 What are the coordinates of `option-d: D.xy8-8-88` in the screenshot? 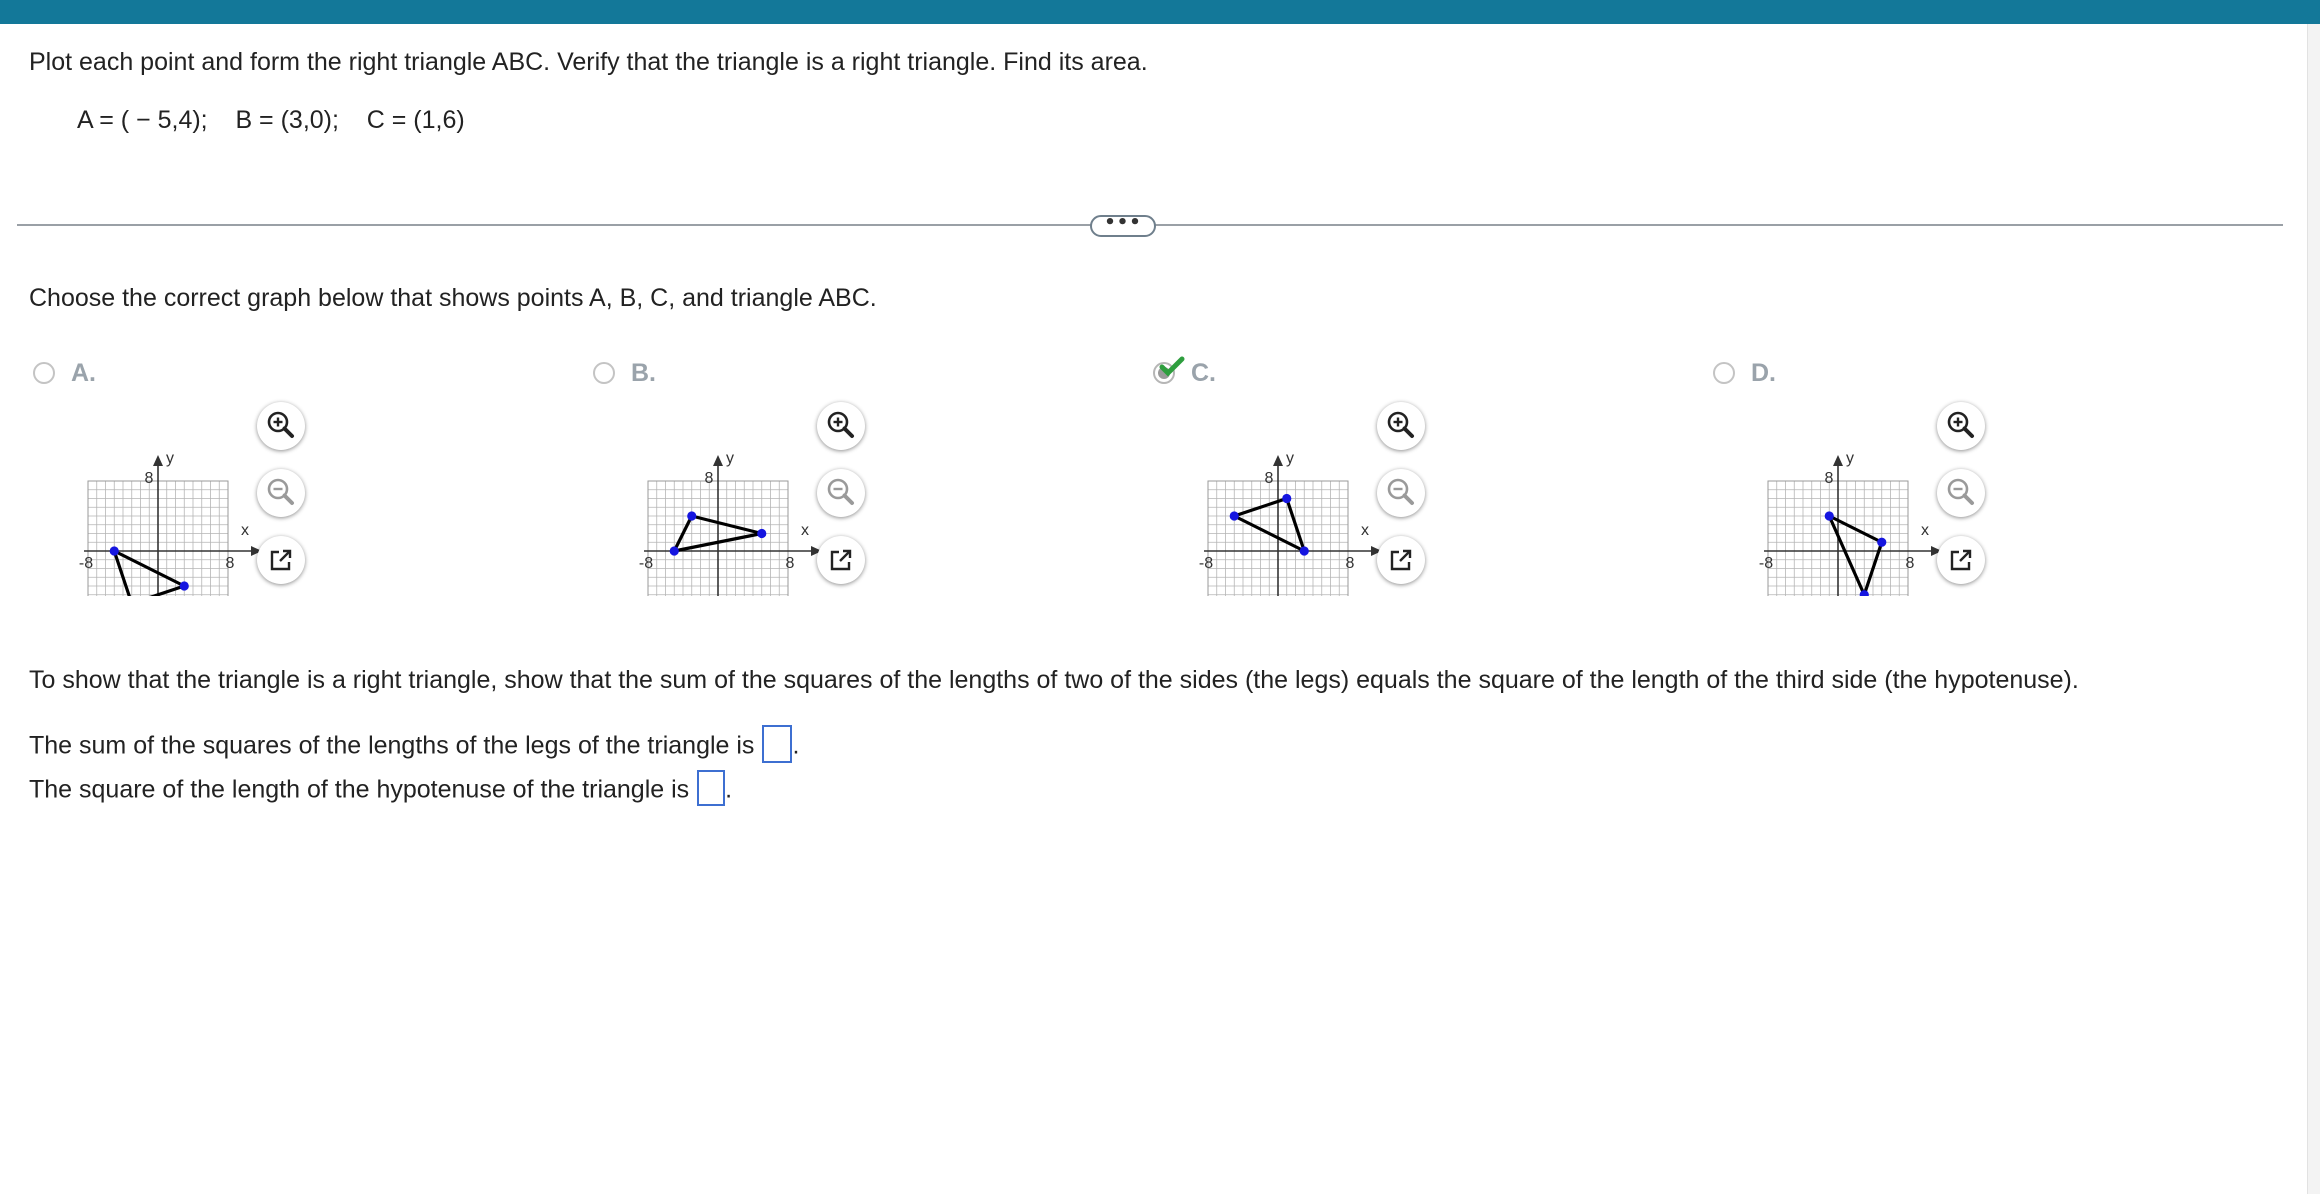 It's located at (1959, 478).